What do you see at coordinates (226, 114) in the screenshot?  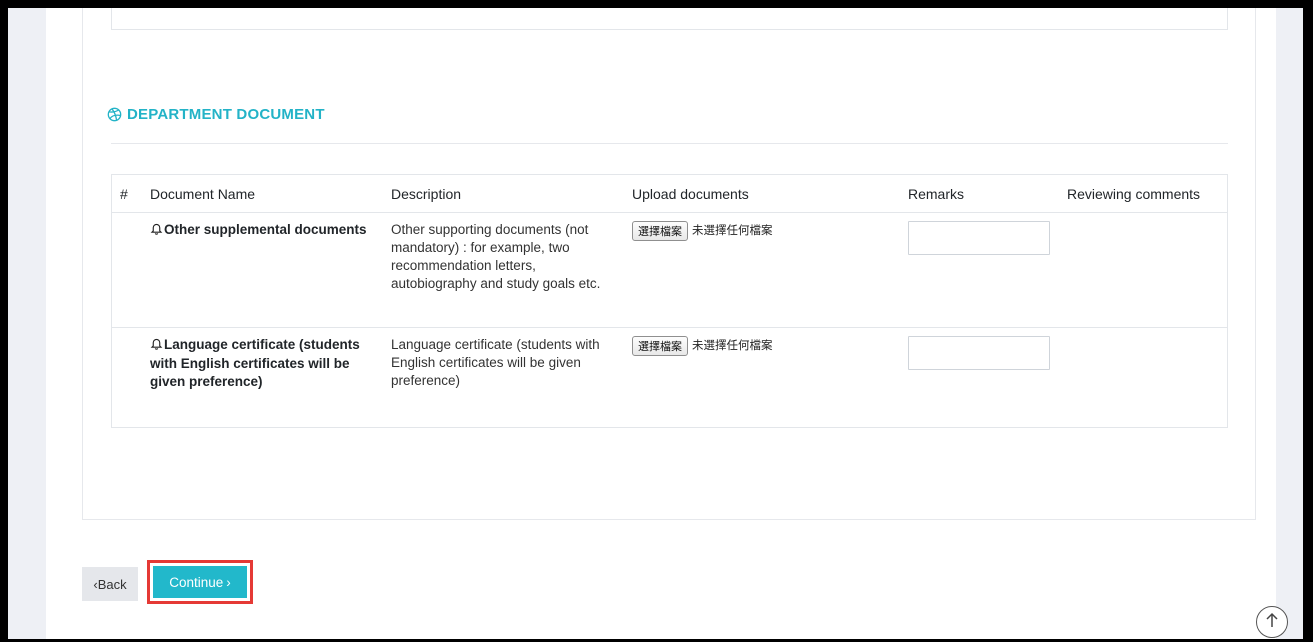 I see `section-title: DEPARTMENT DOCUMENT` at bounding box center [226, 114].